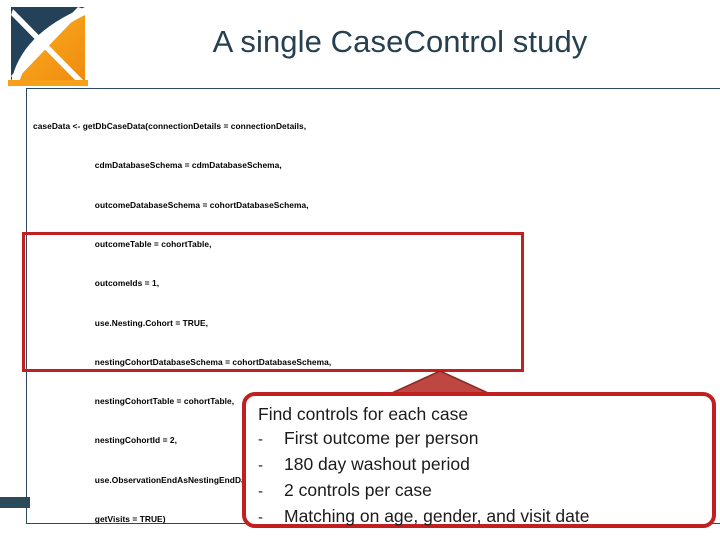 The height and width of the screenshot is (540, 720). What do you see at coordinates (157, 165) in the screenshot?
I see `code-line: cdmDatabaseSchema = cdmDatabaseSchema,` at bounding box center [157, 165].